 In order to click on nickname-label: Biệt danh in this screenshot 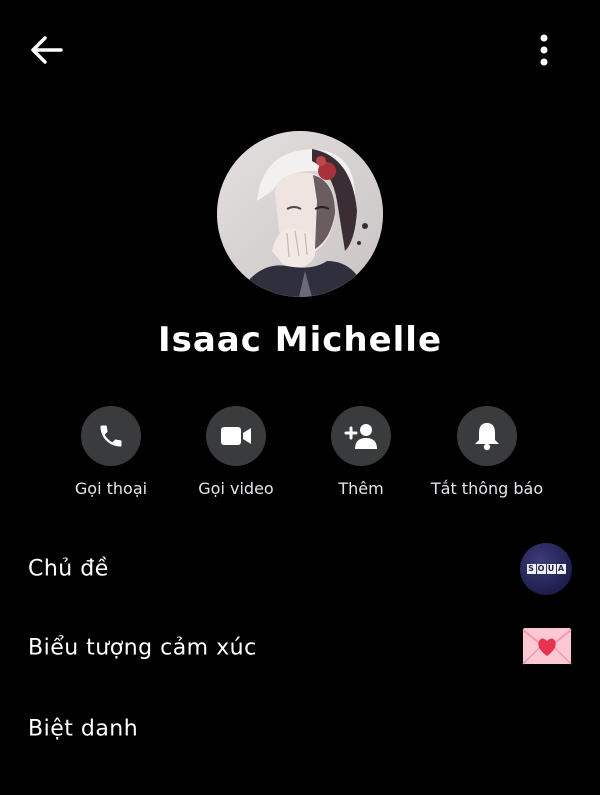, I will do `click(83, 729)`.